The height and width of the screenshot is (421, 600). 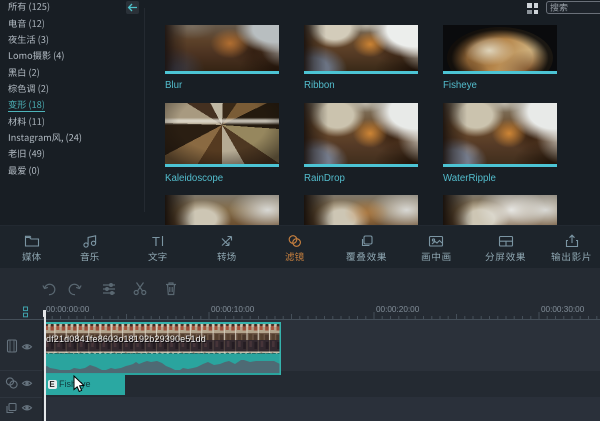 What do you see at coordinates (563, 309) in the screenshot?
I see `svg-text: 00:00:30:00` at bounding box center [563, 309].